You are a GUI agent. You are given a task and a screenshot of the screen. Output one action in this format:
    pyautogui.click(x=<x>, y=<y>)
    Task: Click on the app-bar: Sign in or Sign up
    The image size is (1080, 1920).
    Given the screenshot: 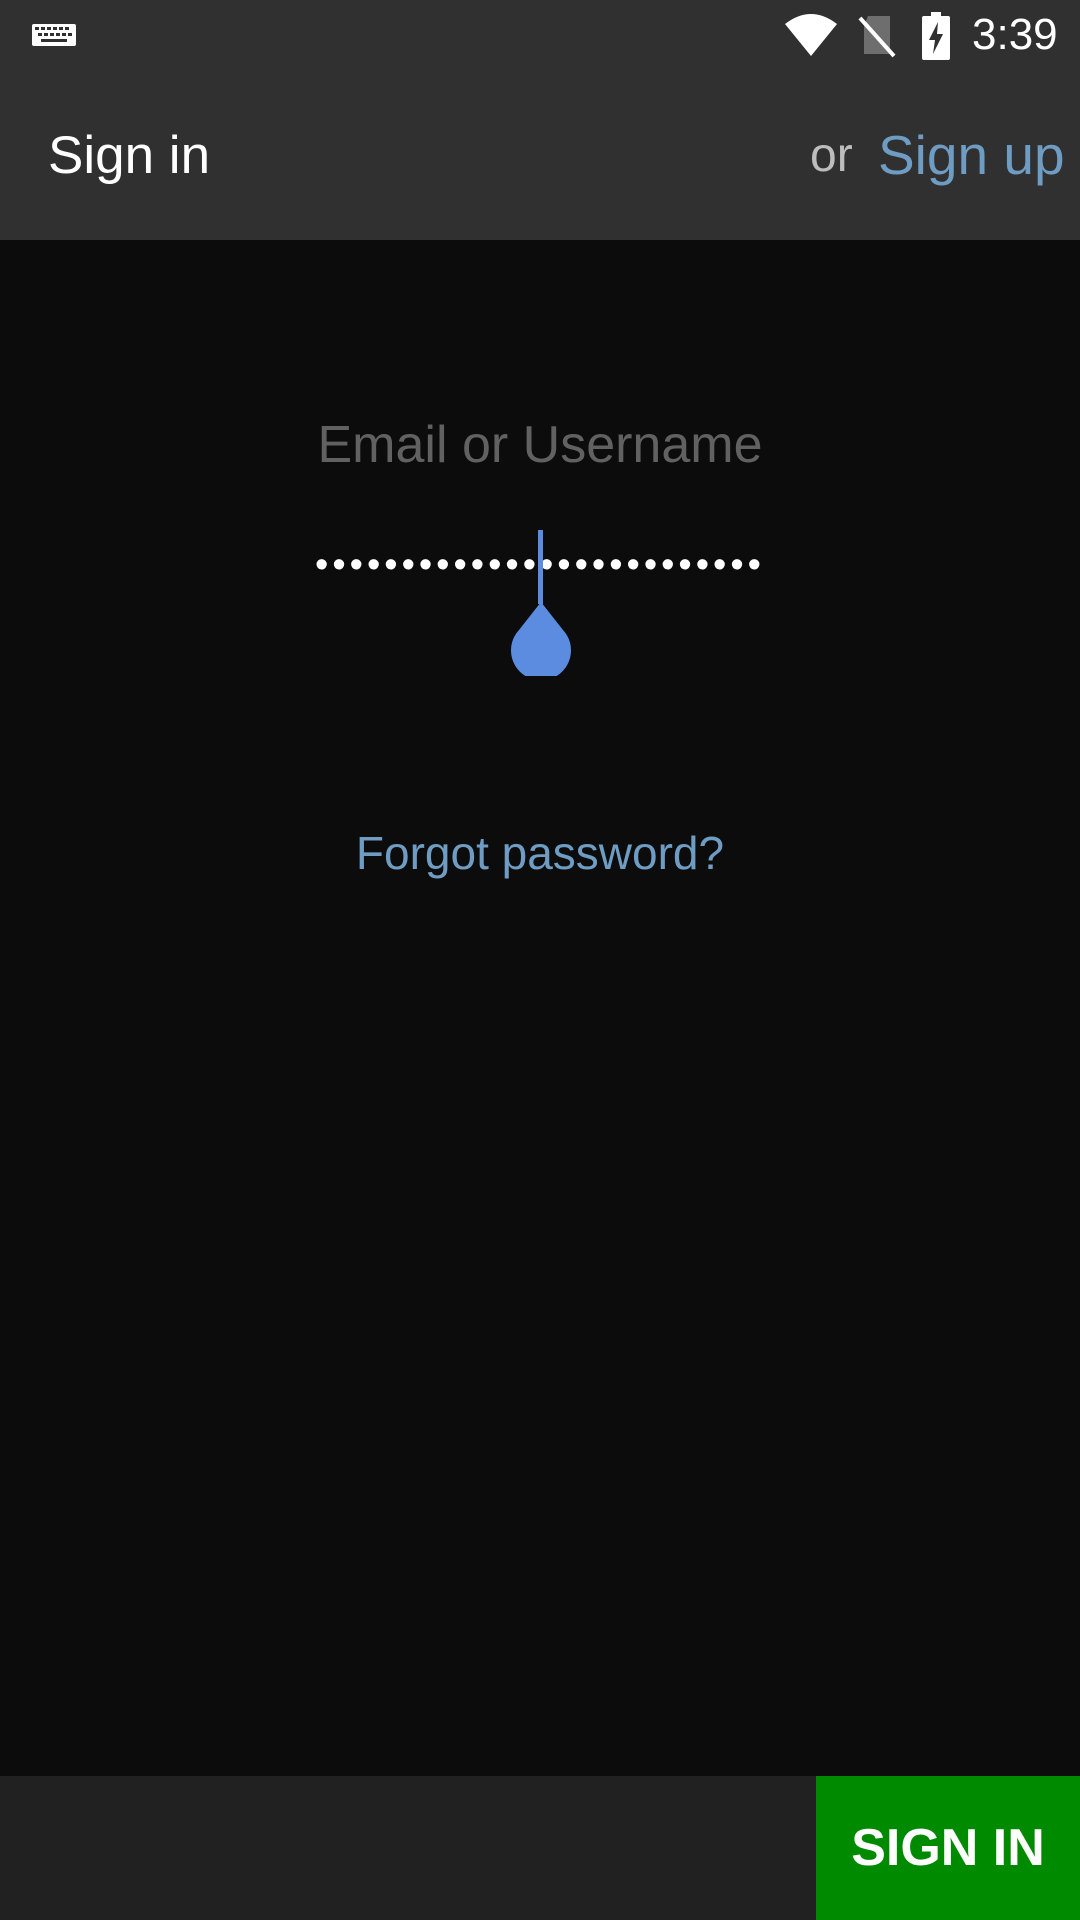 What is the action you would take?
    pyautogui.click(x=540, y=156)
    